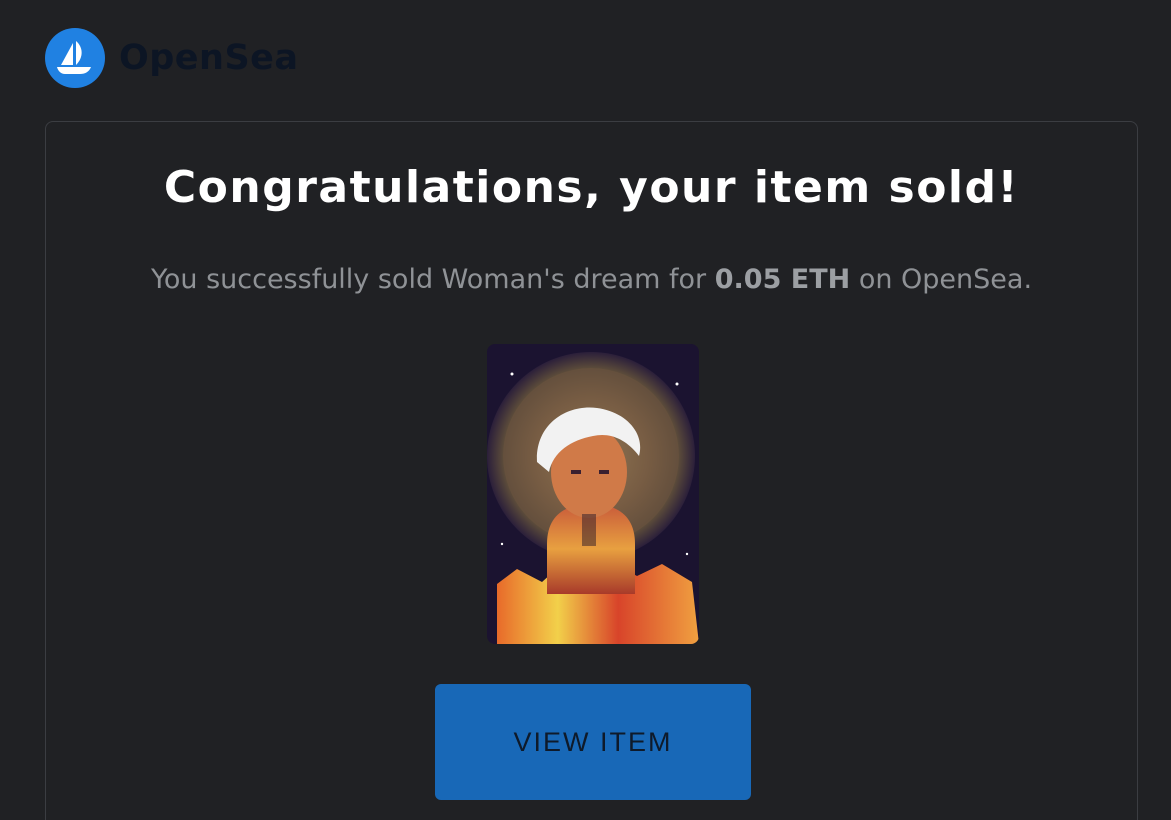  I want to click on opensea-logo: OpenSea, so click(172, 58).